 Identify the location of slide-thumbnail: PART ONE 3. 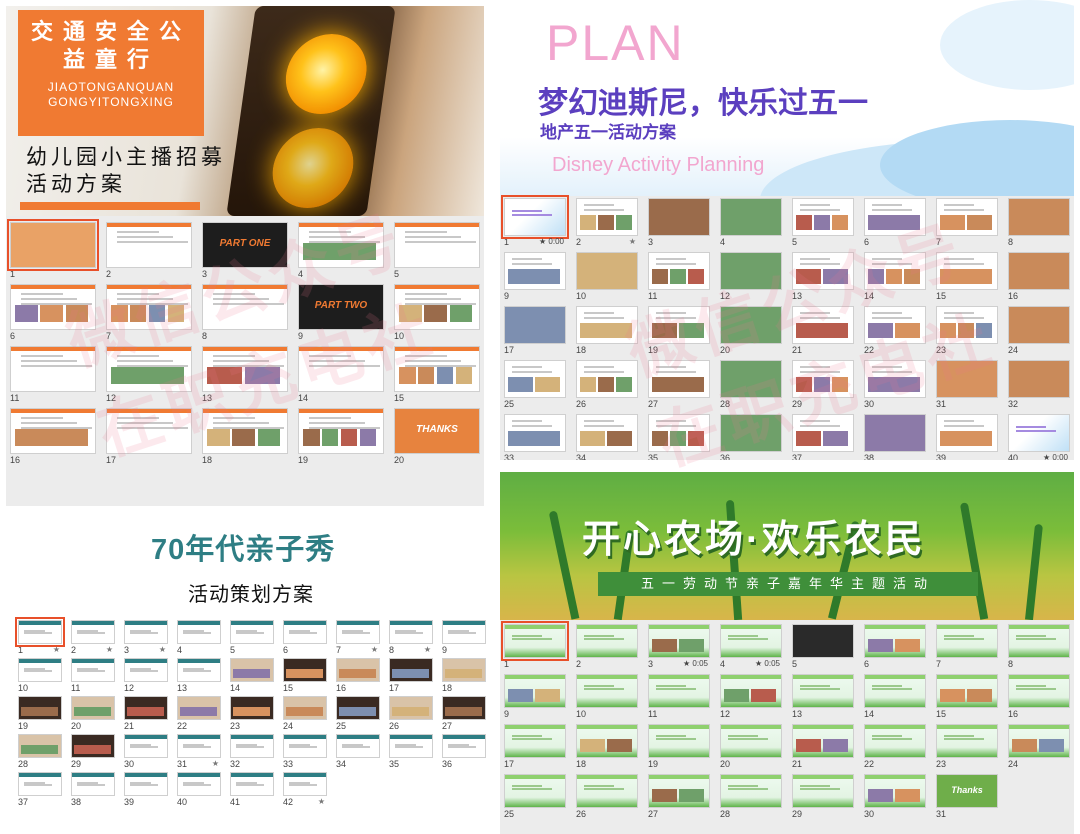
(245, 251).